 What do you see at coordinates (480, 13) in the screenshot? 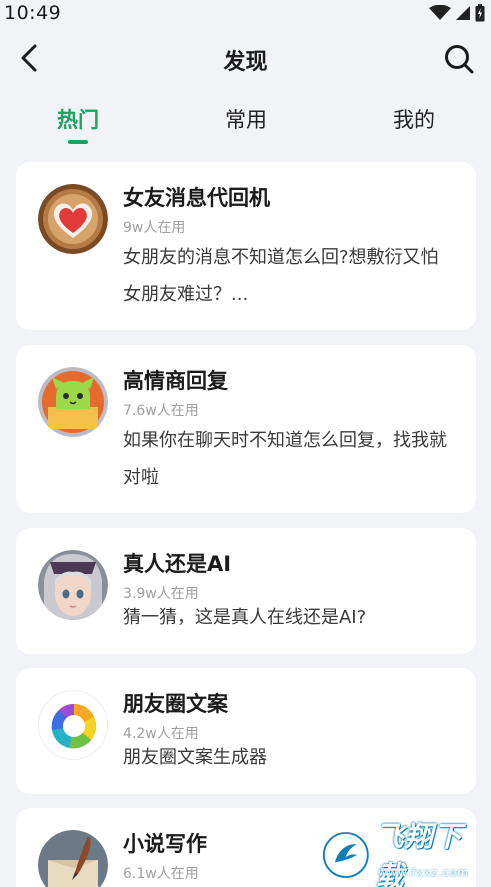
I see `battery-icon` at bounding box center [480, 13].